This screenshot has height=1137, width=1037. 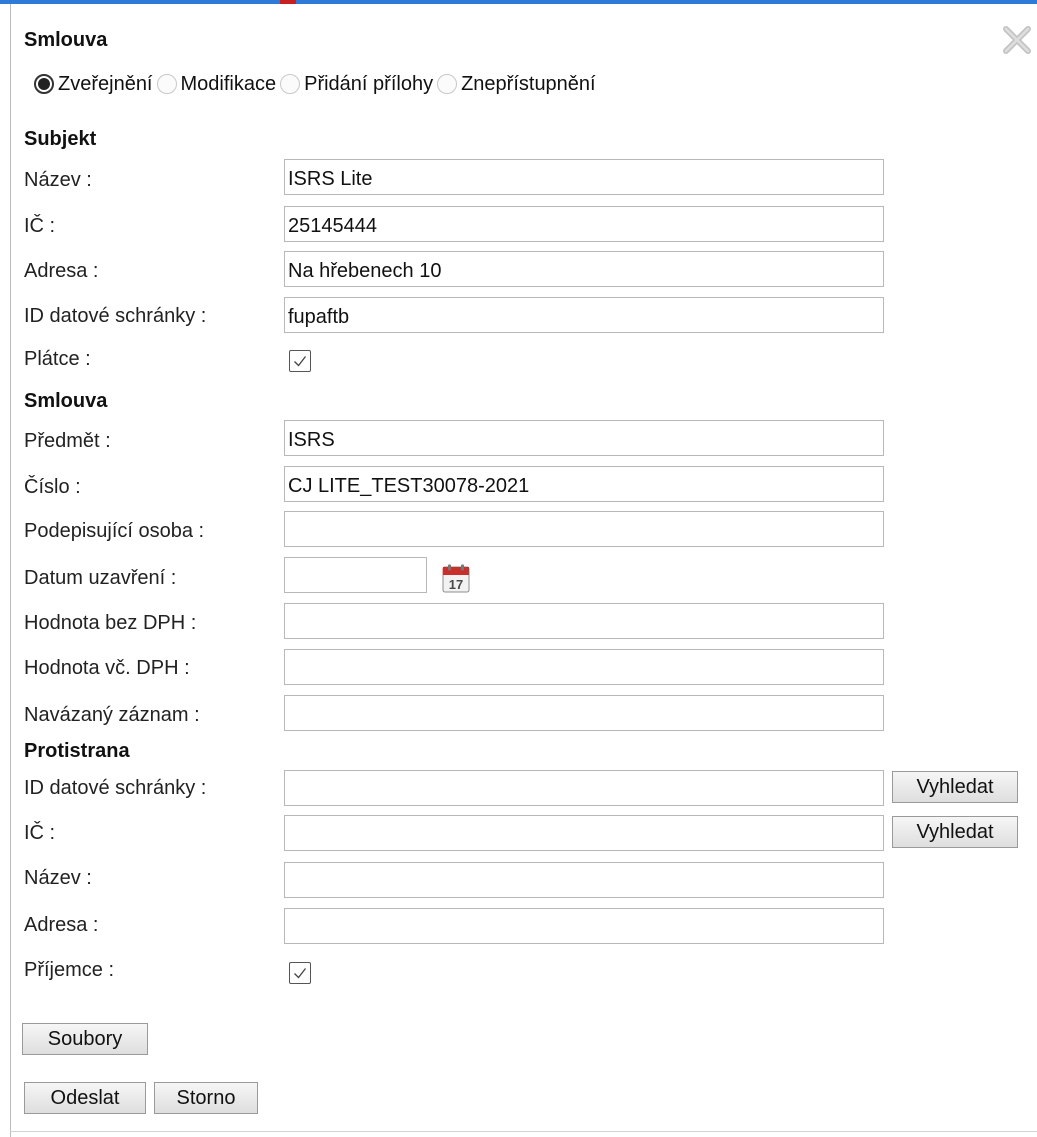 I want to click on radio-modifikace: Modifikace, so click(x=216, y=84).